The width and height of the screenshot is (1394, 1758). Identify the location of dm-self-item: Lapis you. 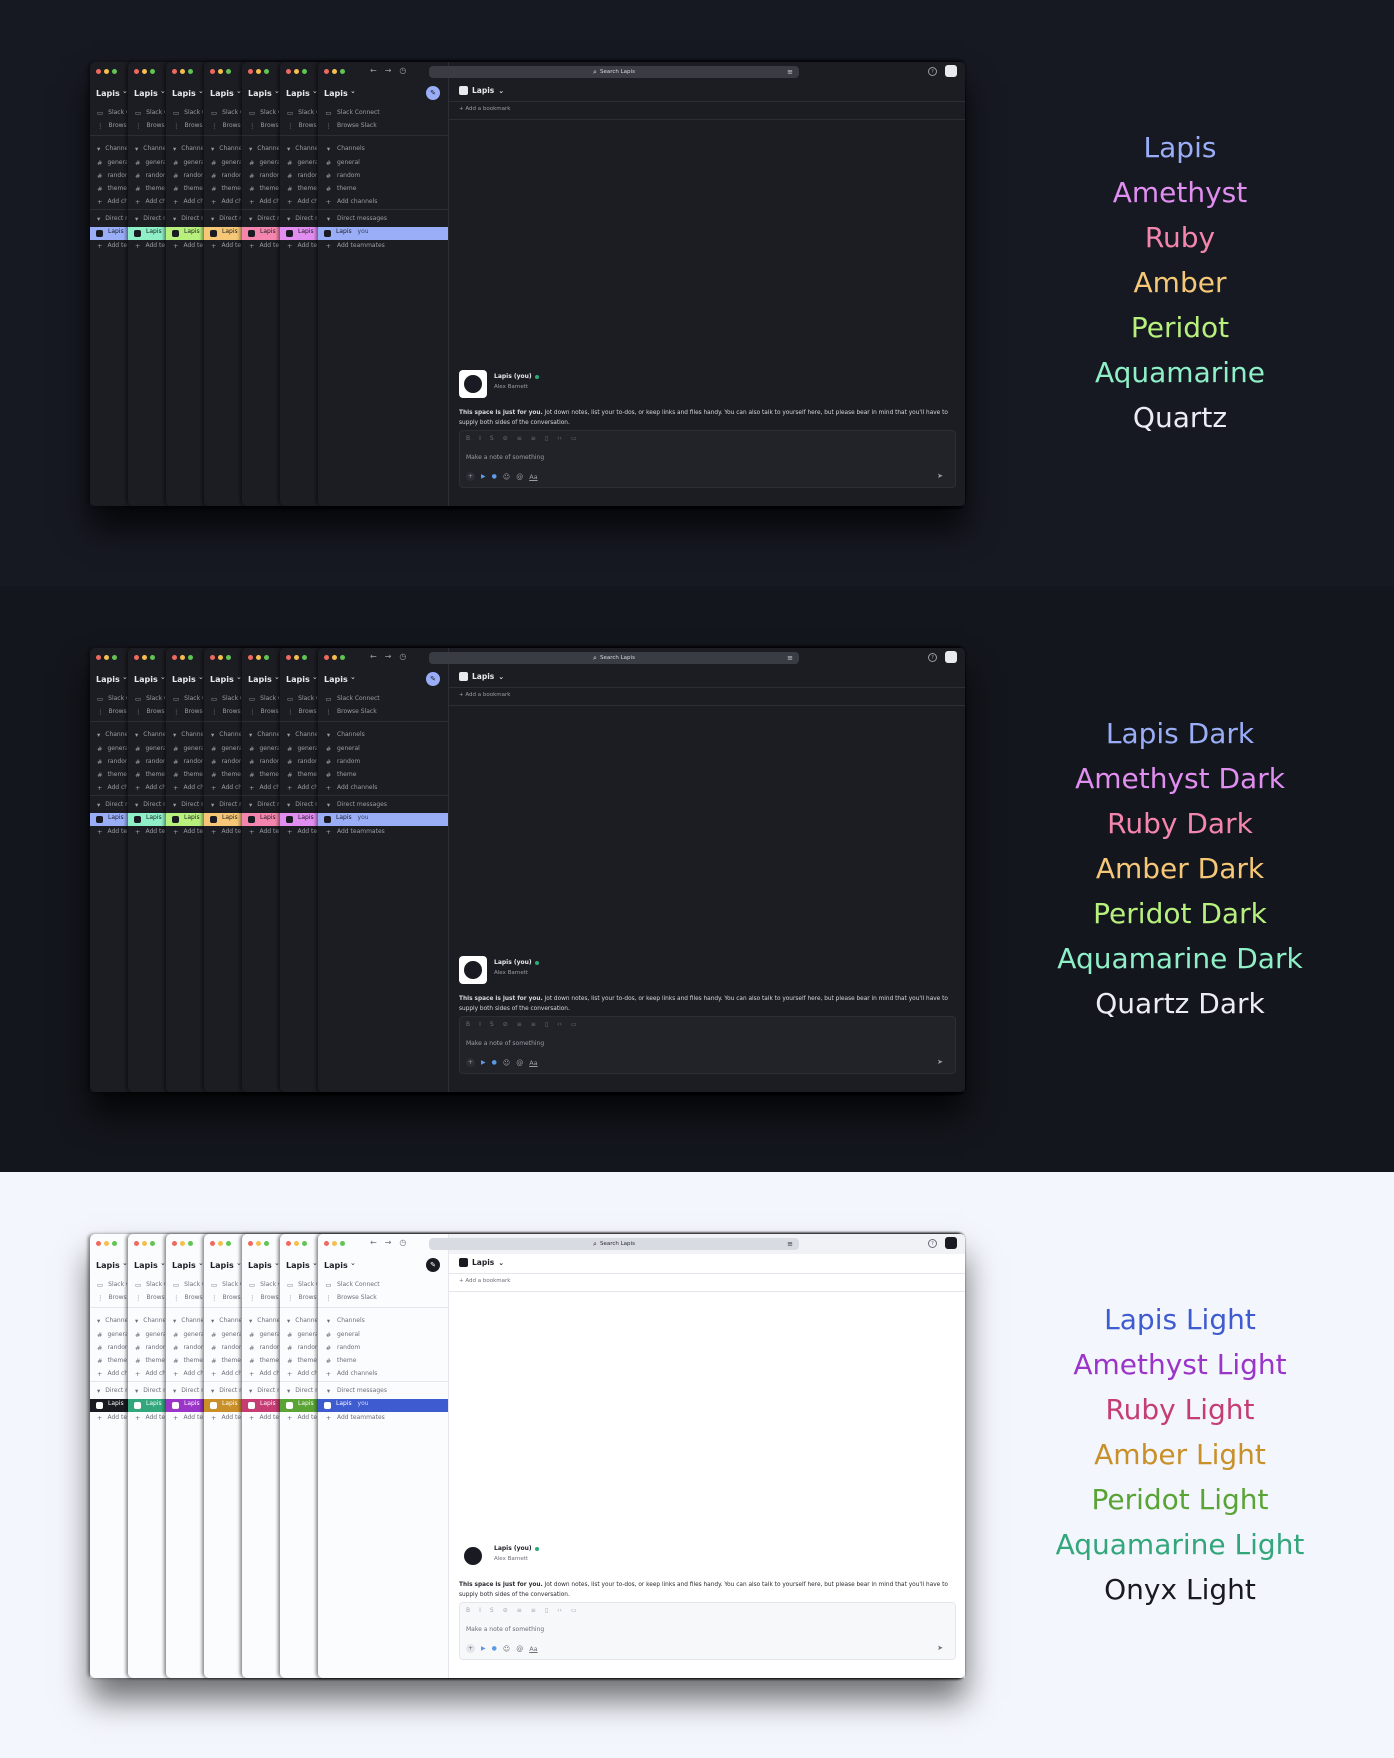
(383, 233).